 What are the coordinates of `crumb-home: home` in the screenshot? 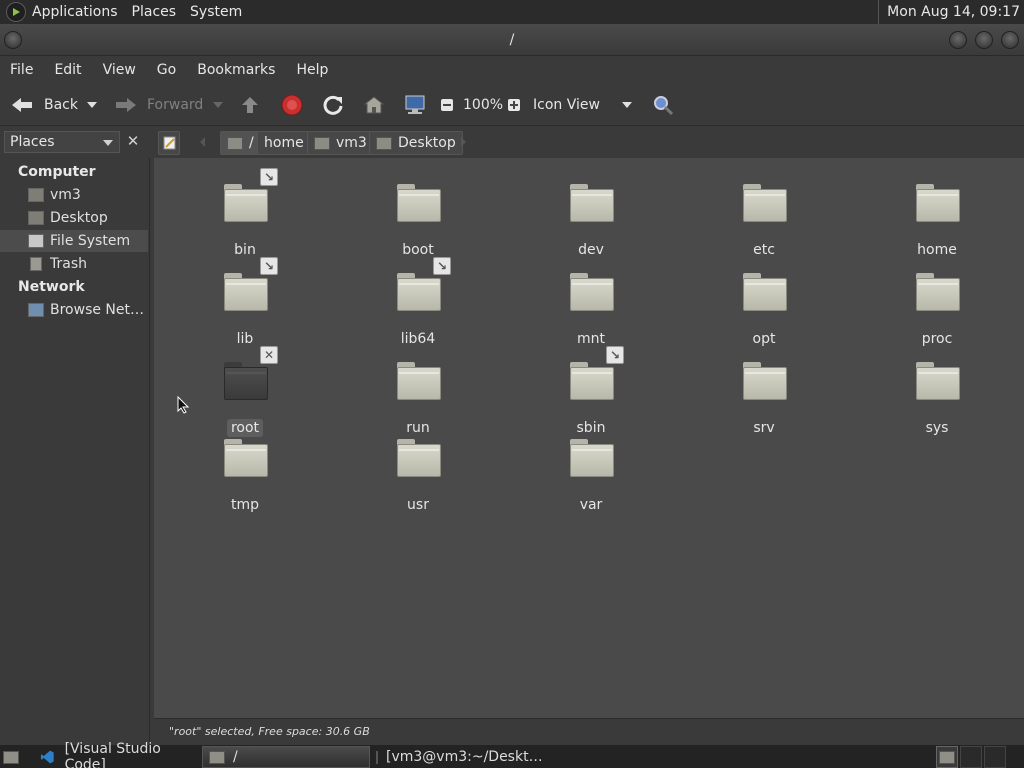 It's located at (284, 143).